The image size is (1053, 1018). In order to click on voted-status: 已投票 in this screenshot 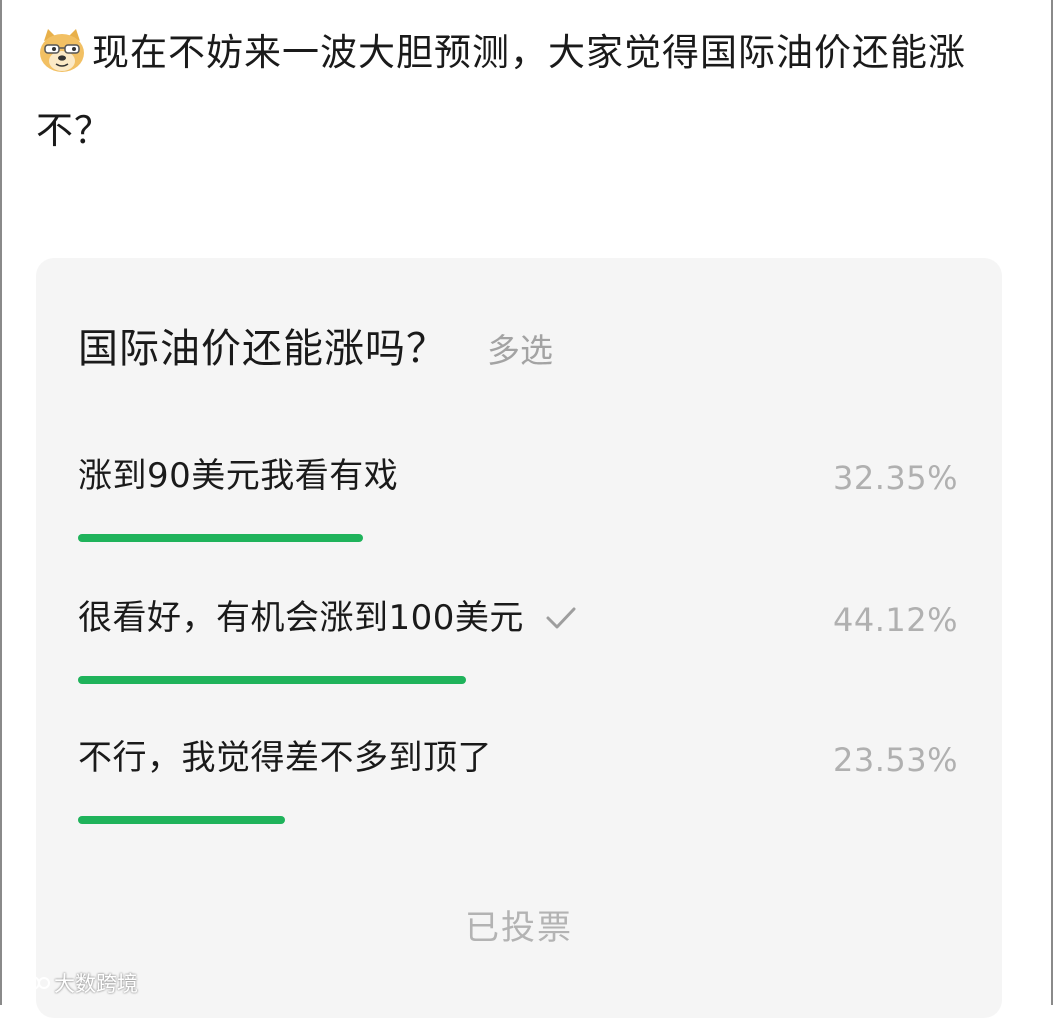, I will do `click(519, 928)`.